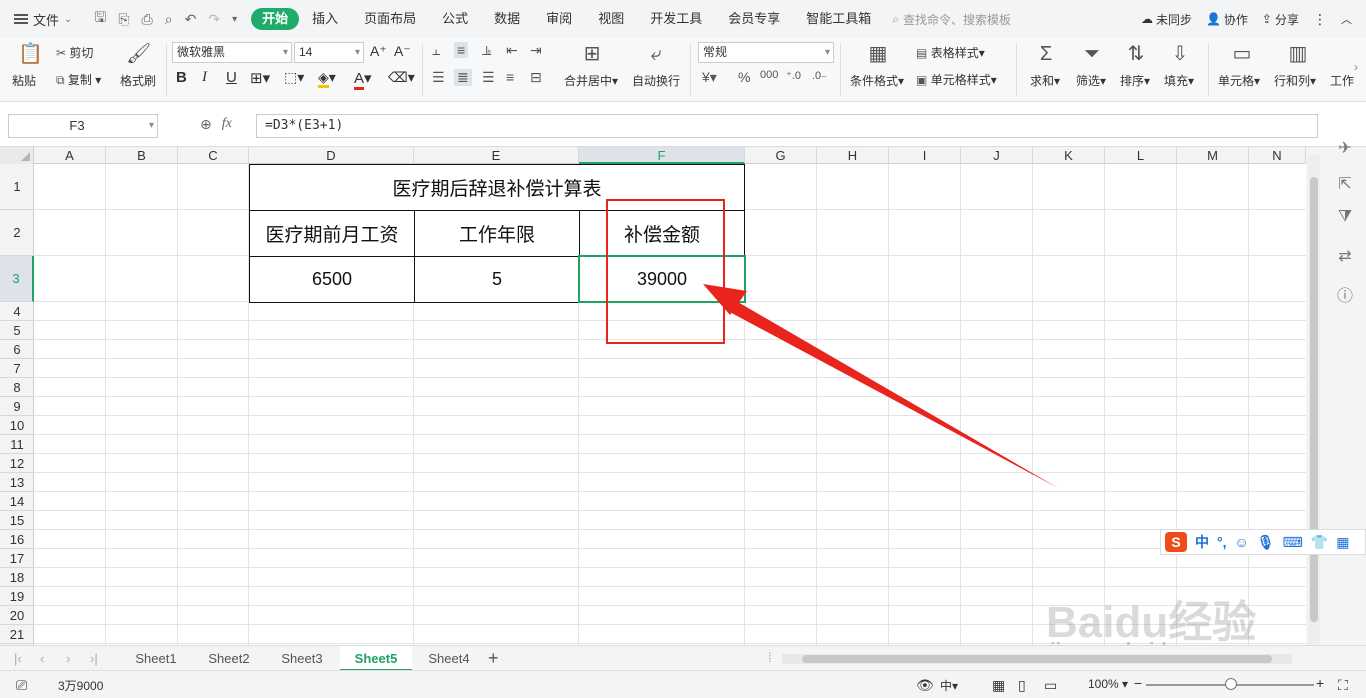 The width and height of the screenshot is (1366, 698). What do you see at coordinates (17, 155) in the screenshot?
I see `select-all-corner` at bounding box center [17, 155].